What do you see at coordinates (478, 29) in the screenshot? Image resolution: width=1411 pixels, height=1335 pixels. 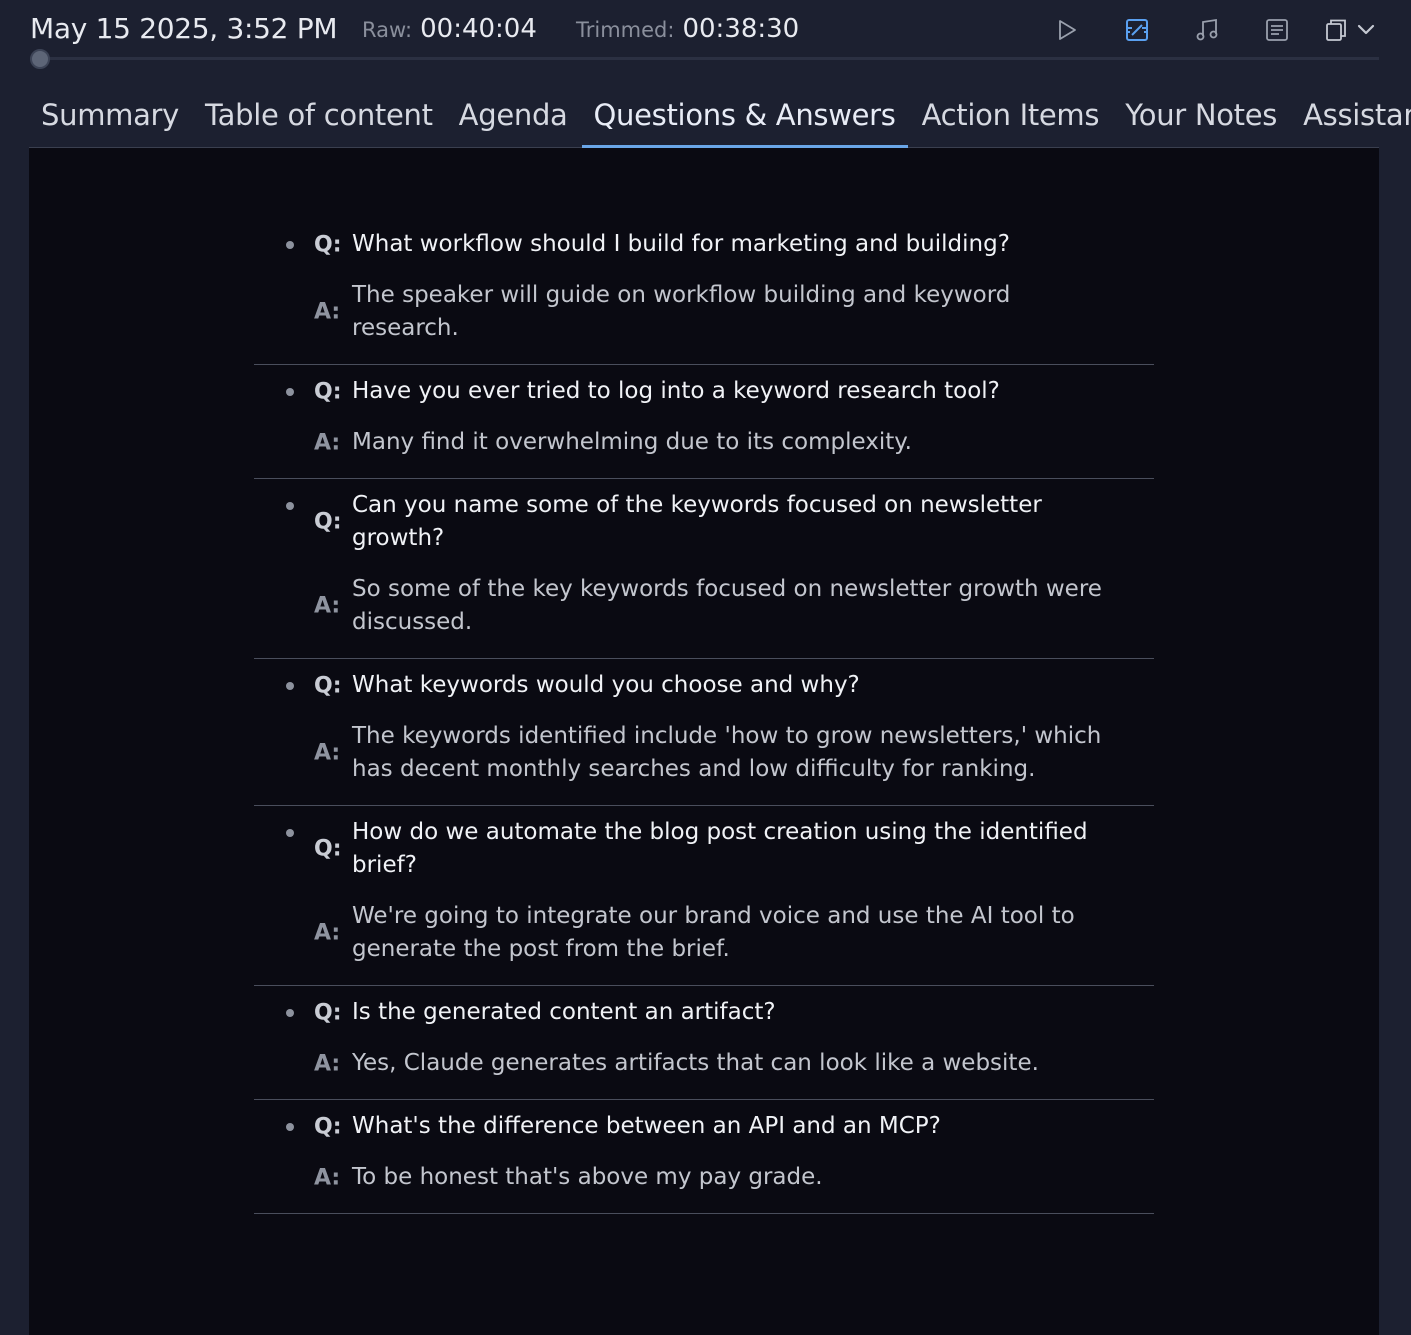 I see `raw-value: 00:40:04` at bounding box center [478, 29].